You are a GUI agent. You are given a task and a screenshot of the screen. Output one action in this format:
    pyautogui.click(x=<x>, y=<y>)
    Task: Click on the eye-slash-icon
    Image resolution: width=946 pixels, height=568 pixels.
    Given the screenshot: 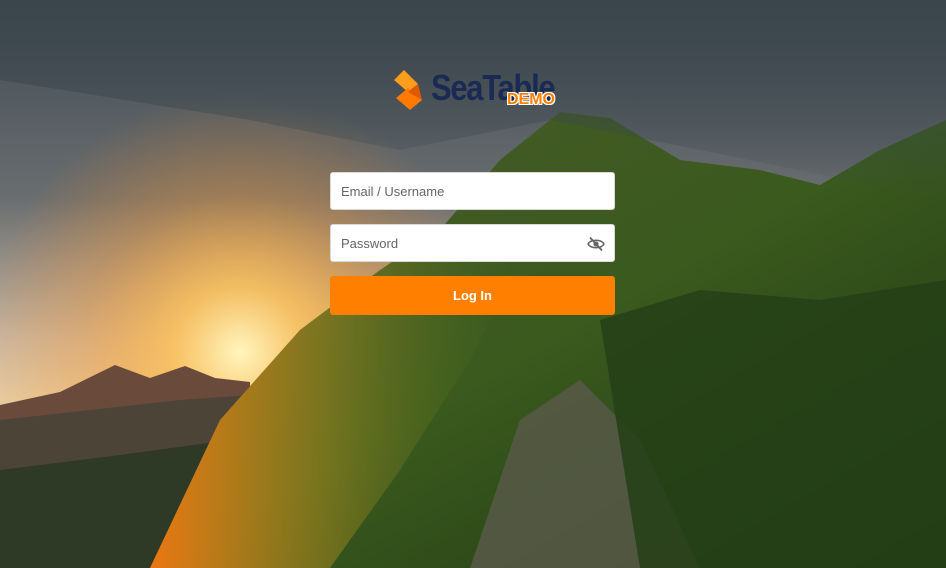 What is the action you would take?
    pyautogui.click(x=596, y=244)
    